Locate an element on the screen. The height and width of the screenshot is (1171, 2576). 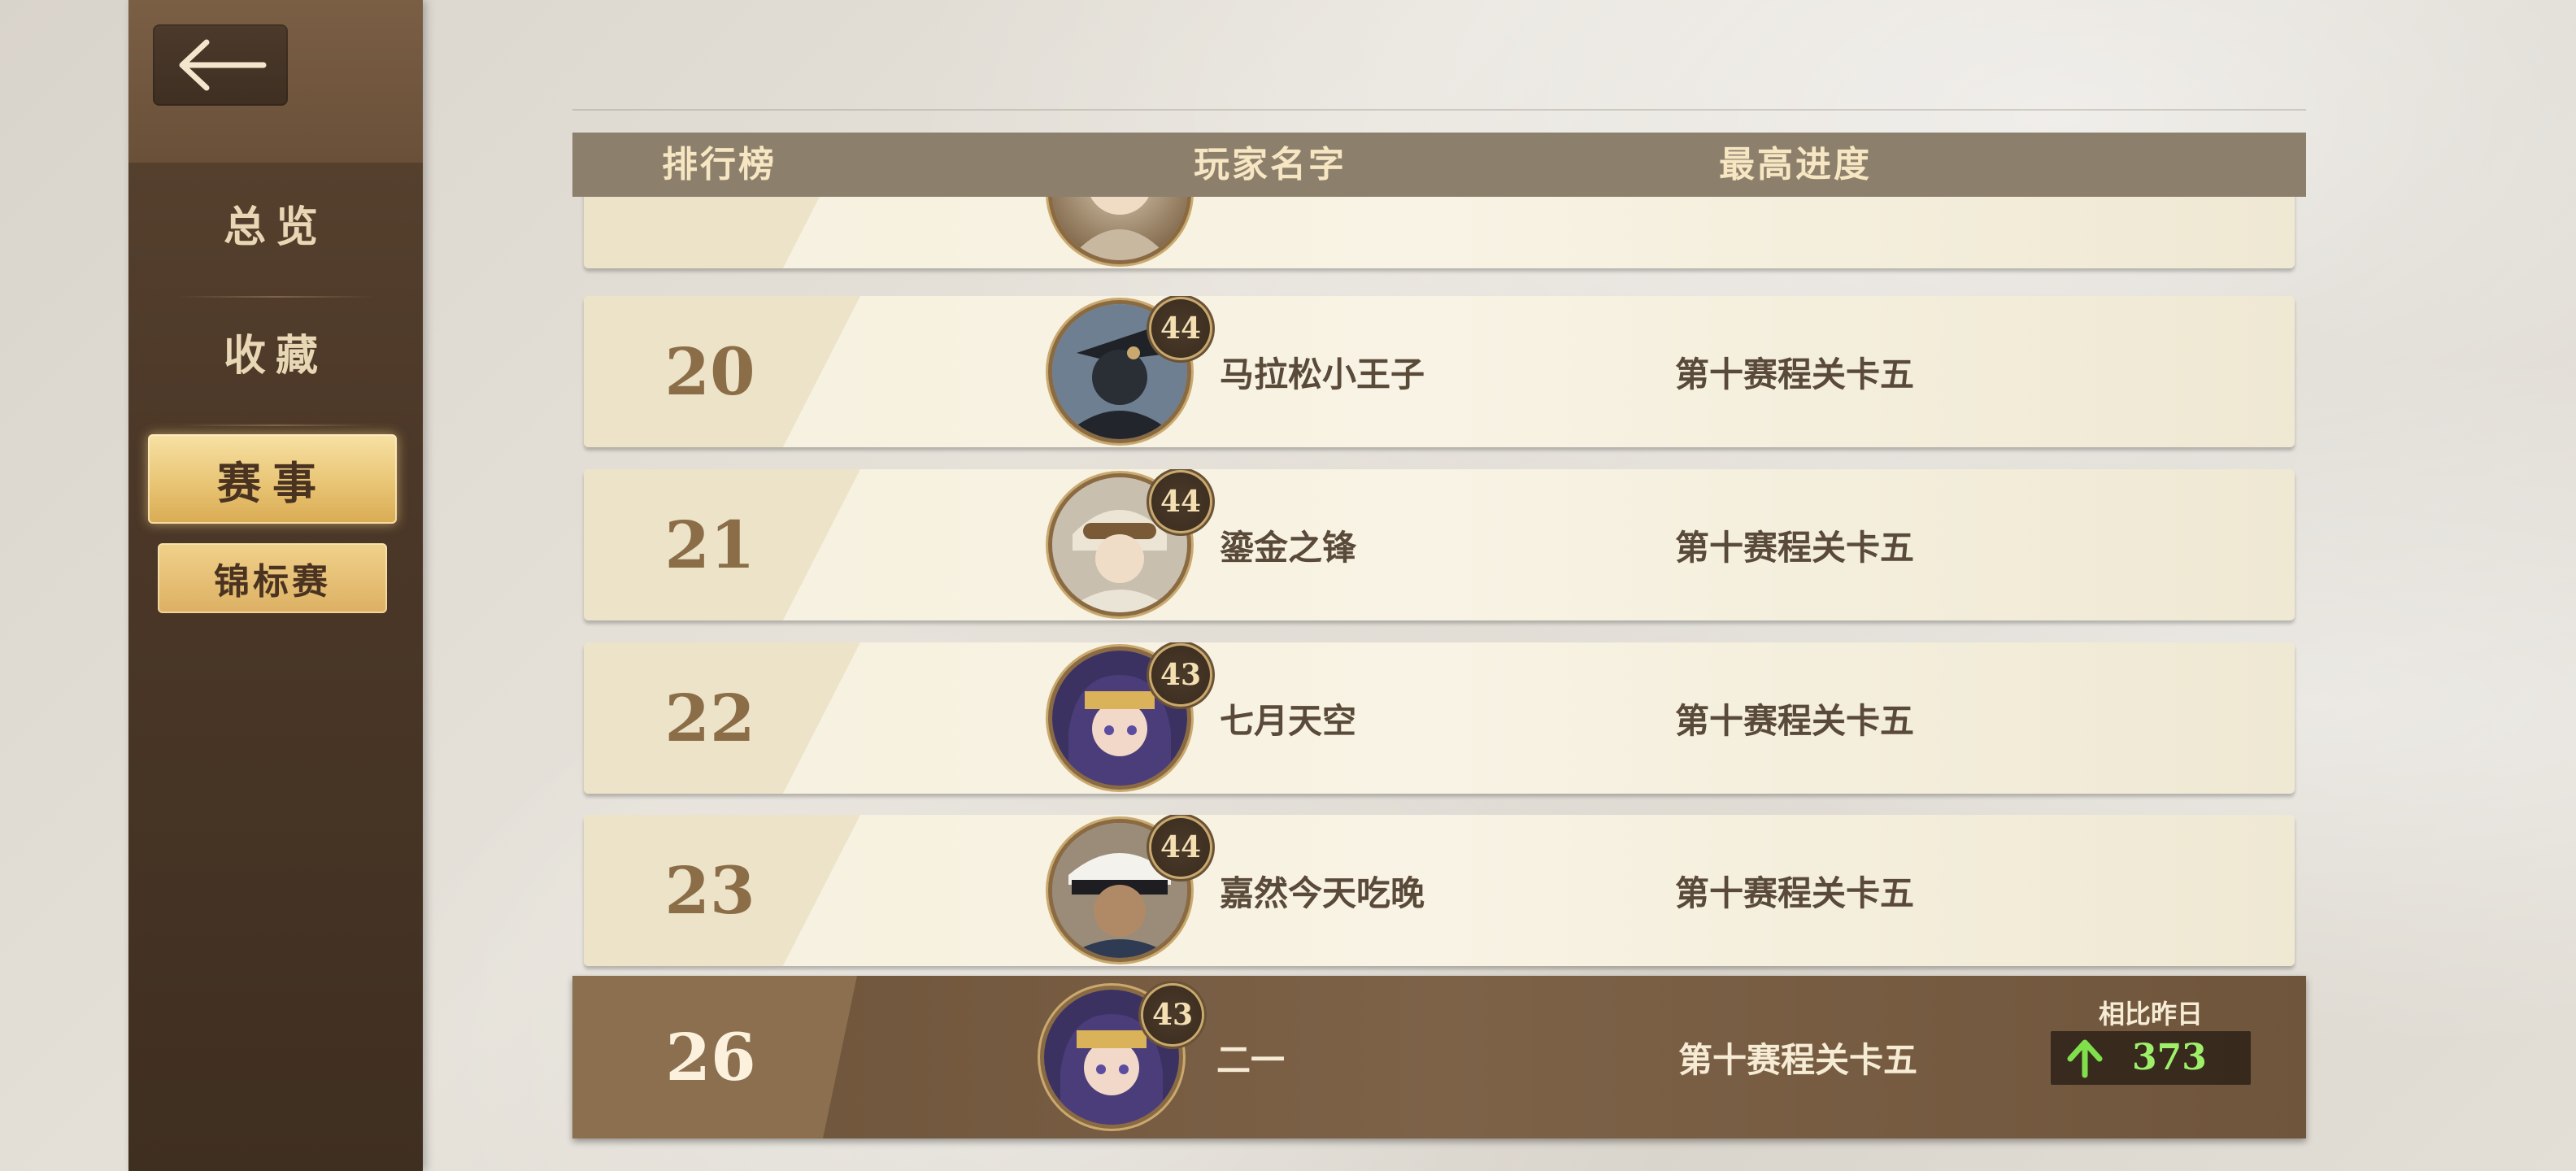
nav-divider is located at coordinates (276, 425).